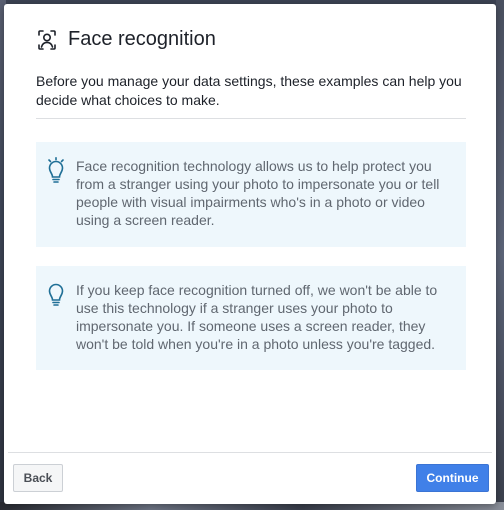 The image size is (504, 510). Describe the element at coordinates (56, 294) in the screenshot. I see `lightbulb-off-icon` at that location.